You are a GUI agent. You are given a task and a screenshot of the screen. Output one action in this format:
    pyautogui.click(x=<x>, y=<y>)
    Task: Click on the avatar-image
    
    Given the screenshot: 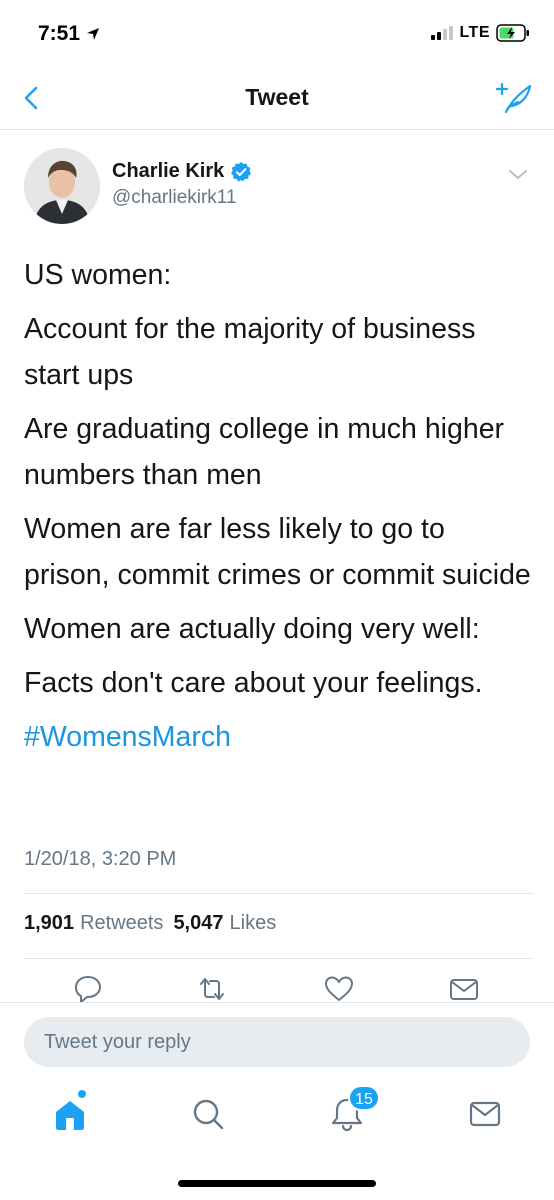 What is the action you would take?
    pyautogui.click(x=62, y=186)
    